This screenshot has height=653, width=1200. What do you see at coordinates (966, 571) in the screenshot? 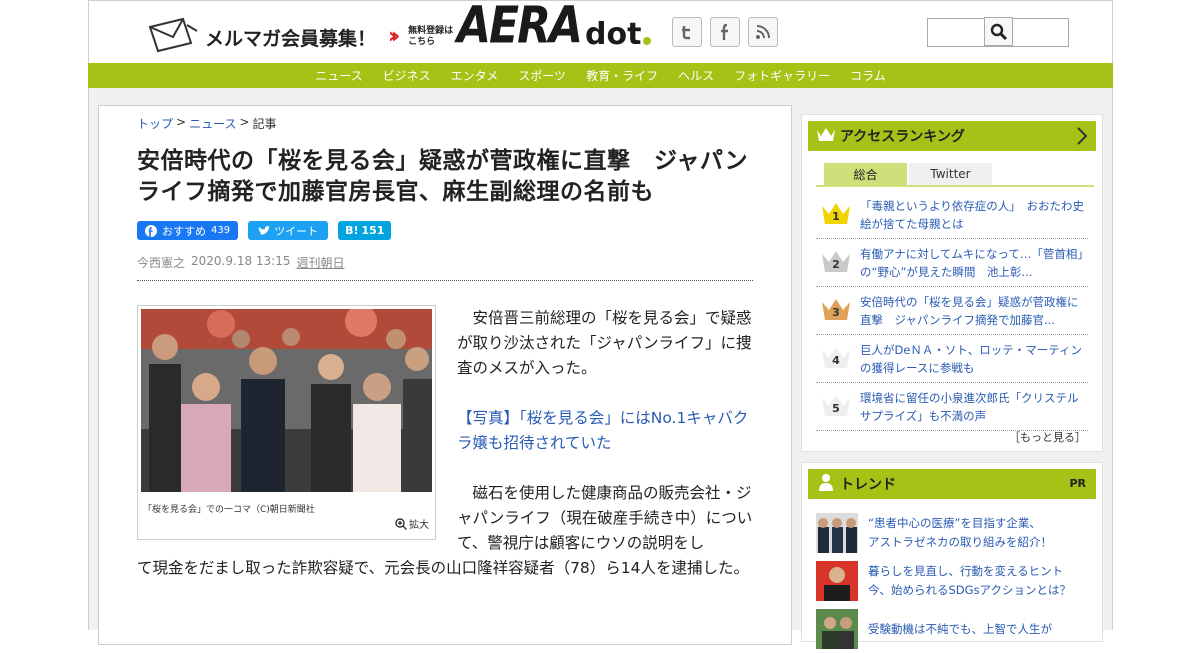
I see `trend-line: 暮らしを見直し、行動を変えるヒント` at bounding box center [966, 571].